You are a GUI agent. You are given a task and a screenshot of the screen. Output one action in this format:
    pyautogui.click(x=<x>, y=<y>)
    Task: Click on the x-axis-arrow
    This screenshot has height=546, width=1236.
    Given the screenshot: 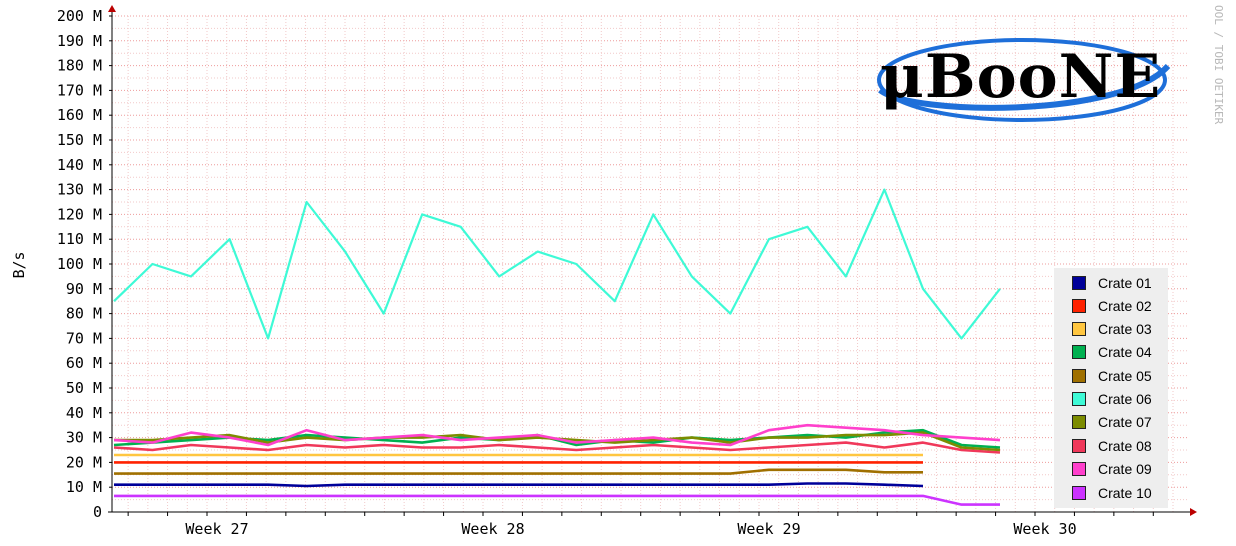 What is the action you would take?
    pyautogui.click(x=1193, y=512)
    